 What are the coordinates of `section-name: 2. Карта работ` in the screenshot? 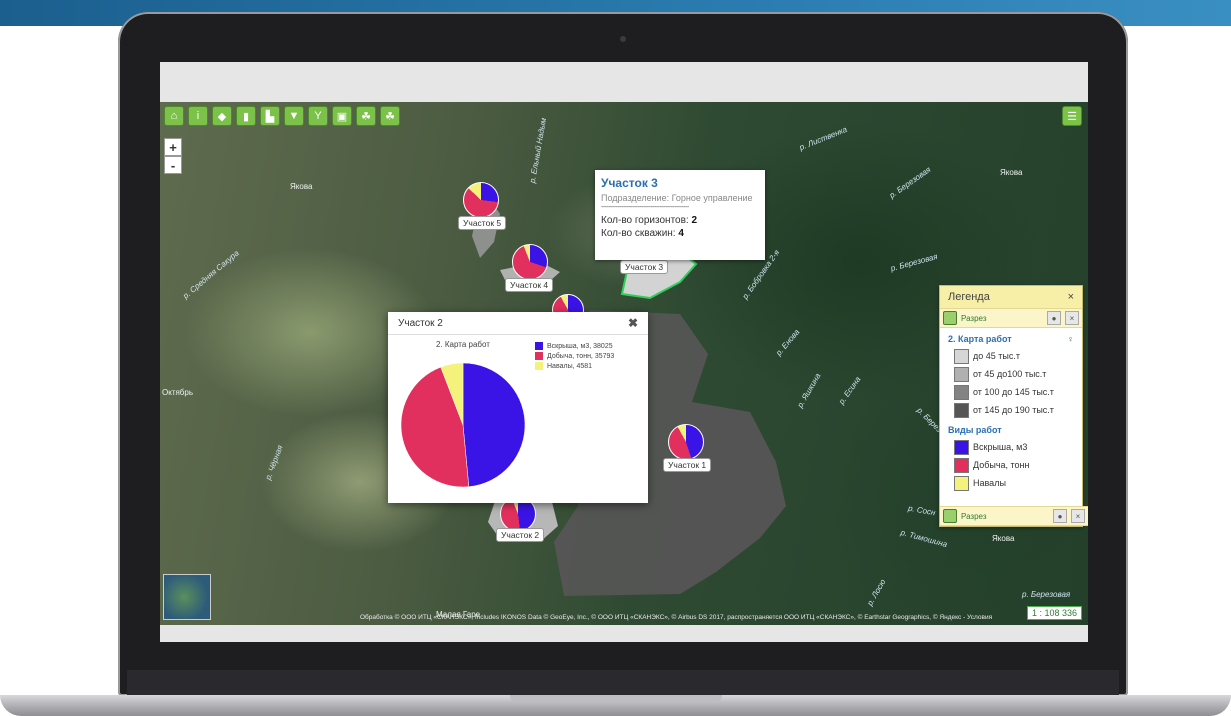 It's located at (980, 339).